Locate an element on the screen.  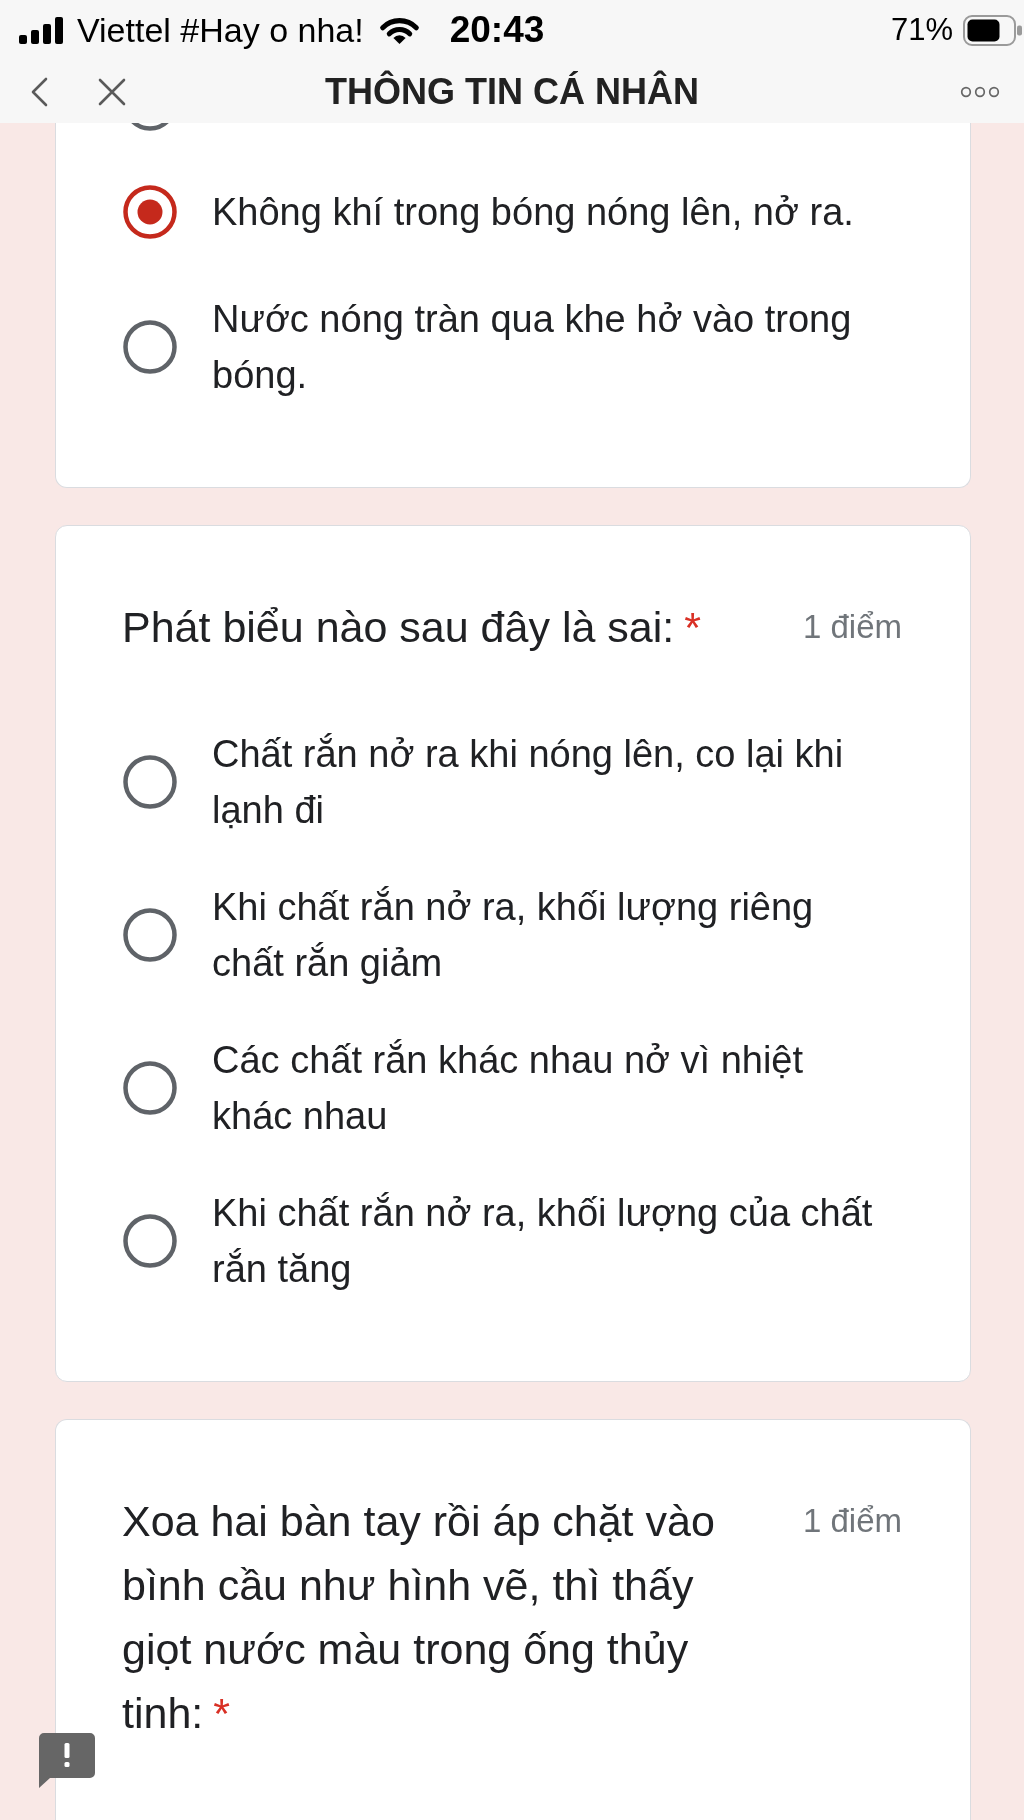
option-label: Không khí trong bóng nóng lên, nở ra. is located at coordinates (533, 212).